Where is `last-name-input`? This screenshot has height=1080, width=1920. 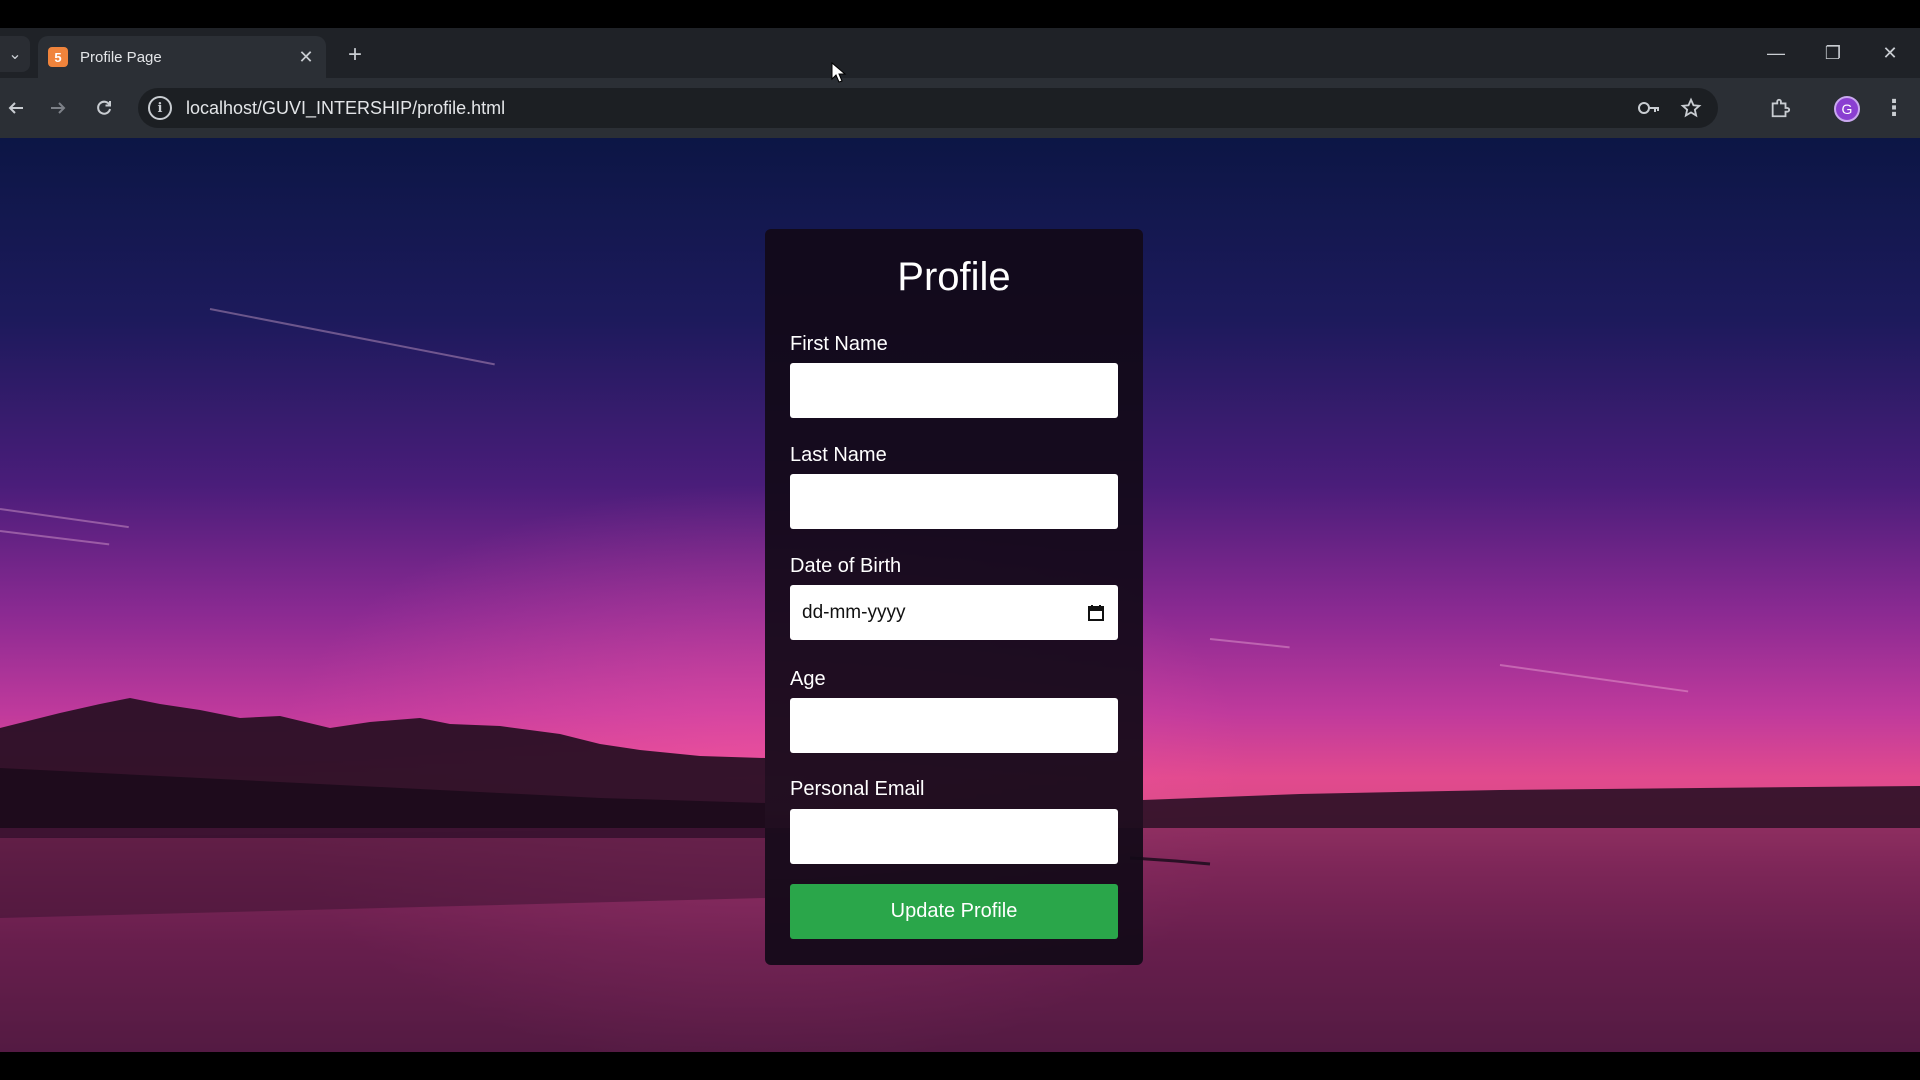 last-name-input is located at coordinates (954, 501).